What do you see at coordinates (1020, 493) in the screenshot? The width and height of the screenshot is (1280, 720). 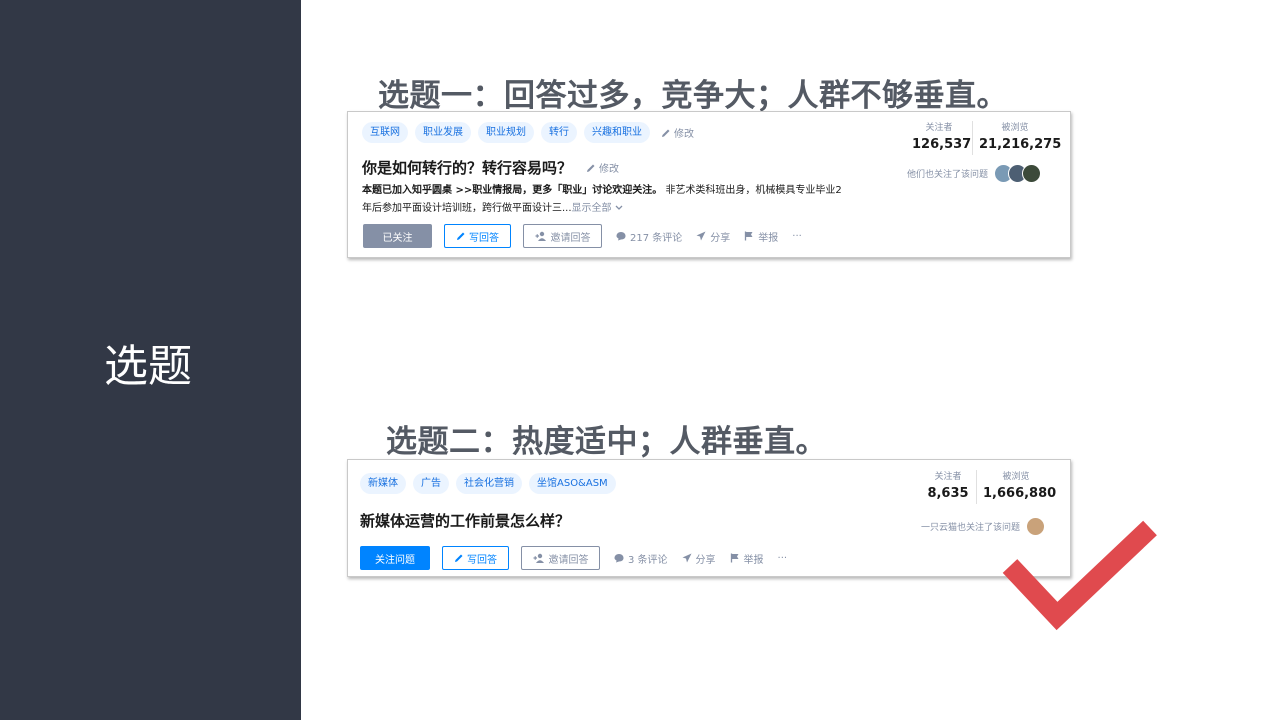 I see `view-count: 1,666,880` at bounding box center [1020, 493].